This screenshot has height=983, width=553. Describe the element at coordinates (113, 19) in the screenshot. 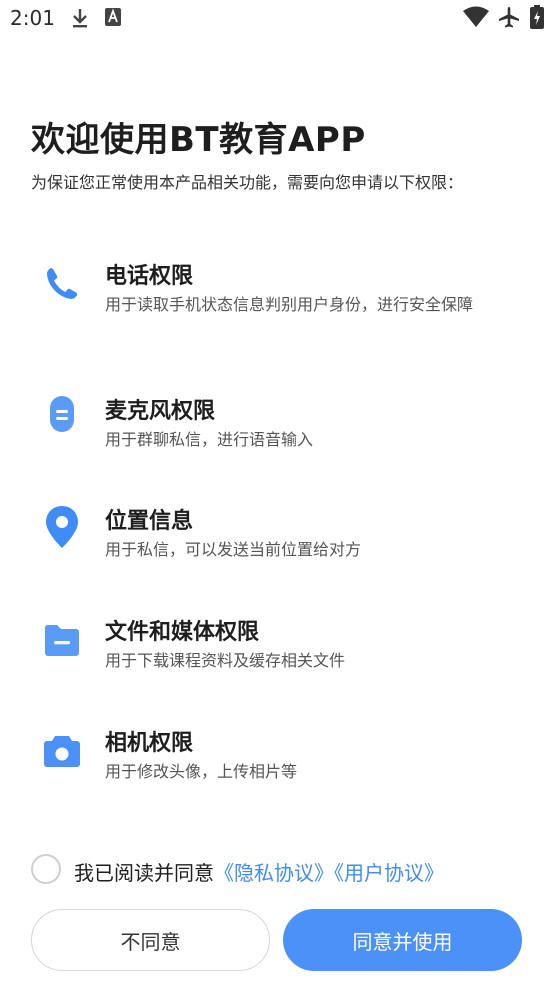

I see `a11y-a-icon` at that location.